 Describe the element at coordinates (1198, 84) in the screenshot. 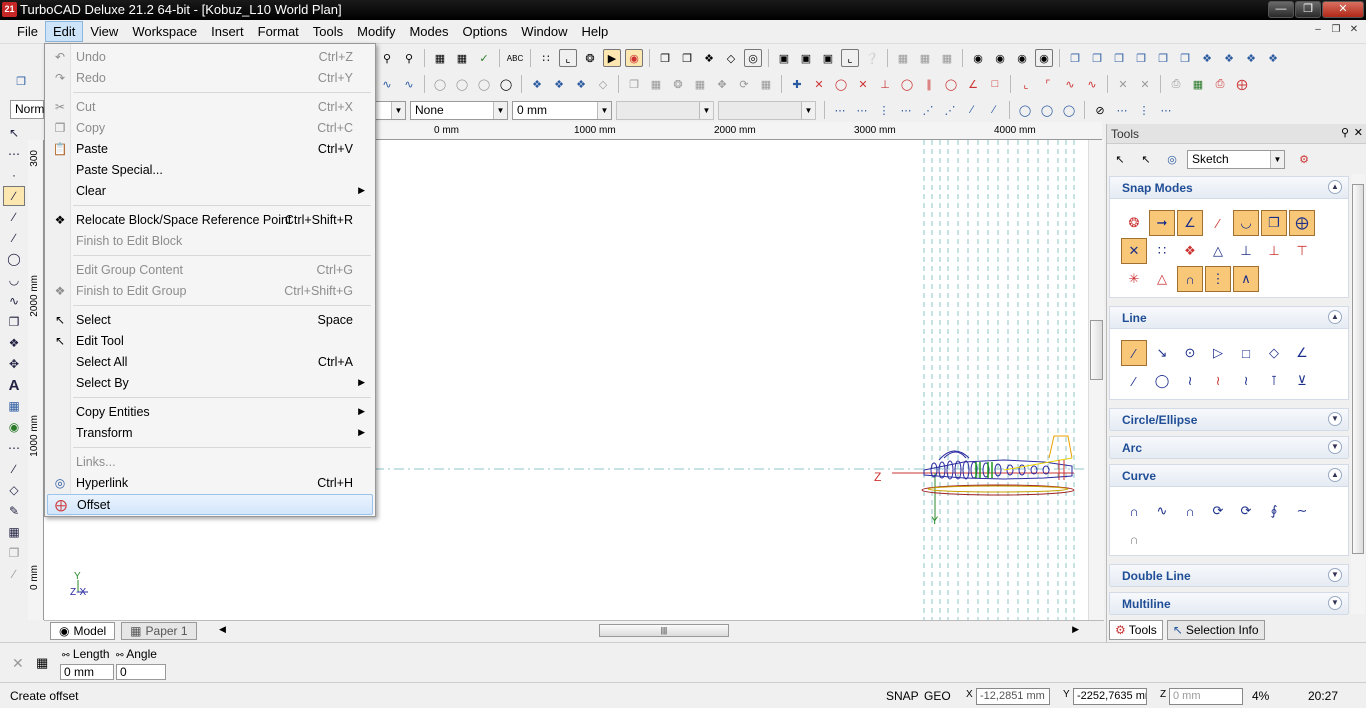

I see `publish-icon: ▦` at that location.